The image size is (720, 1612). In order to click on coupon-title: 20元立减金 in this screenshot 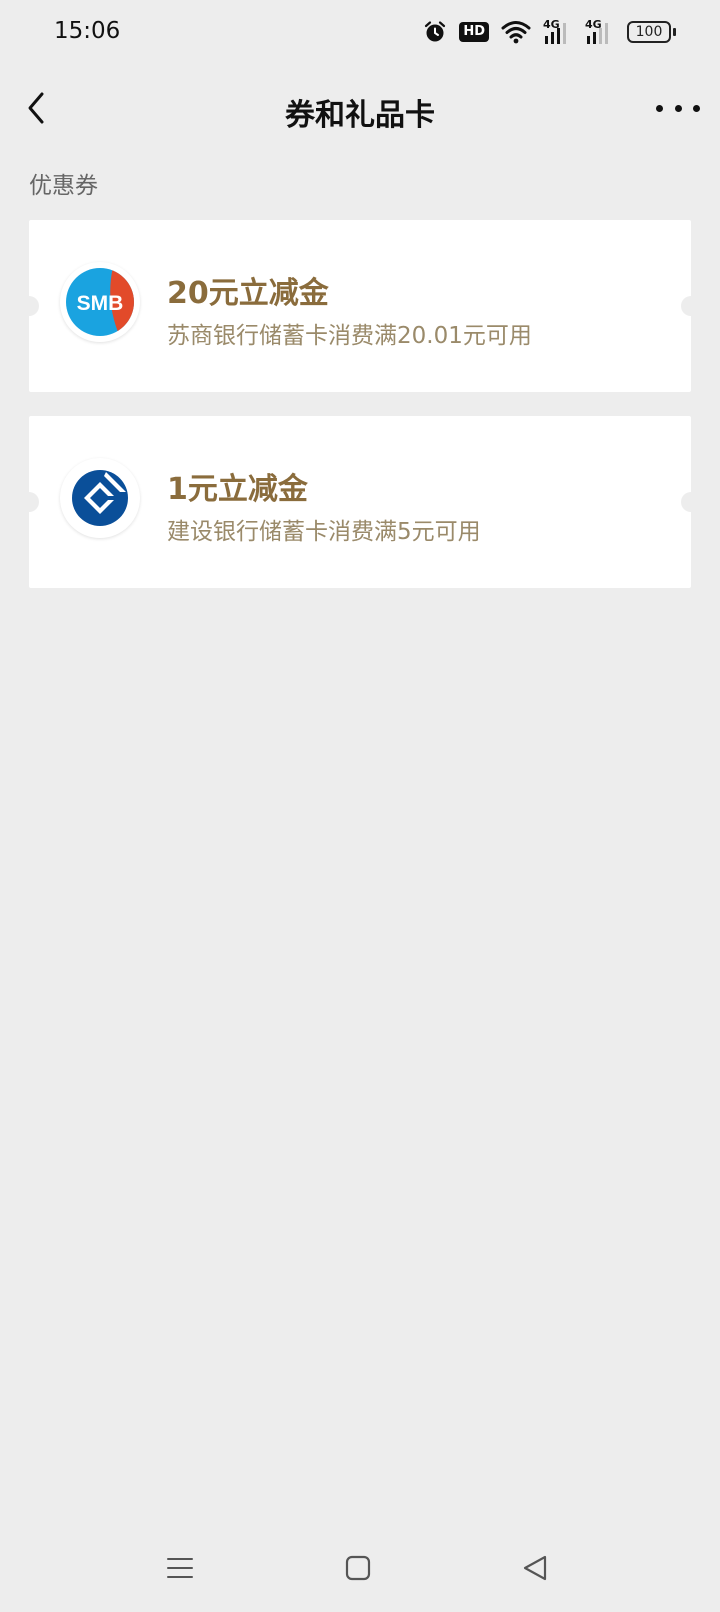, I will do `click(248, 293)`.